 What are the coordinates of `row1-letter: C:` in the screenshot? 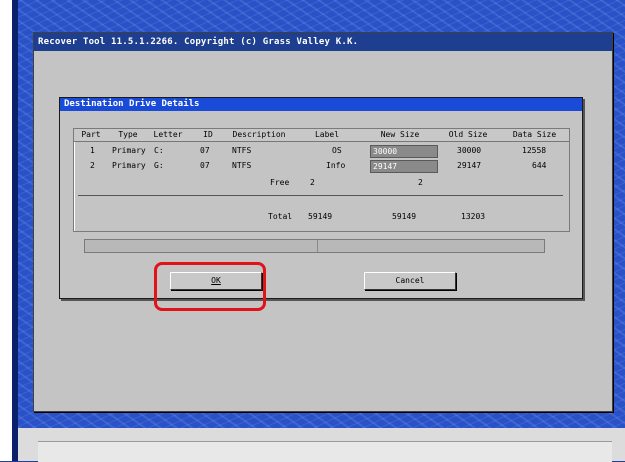 It's located at (159, 150).